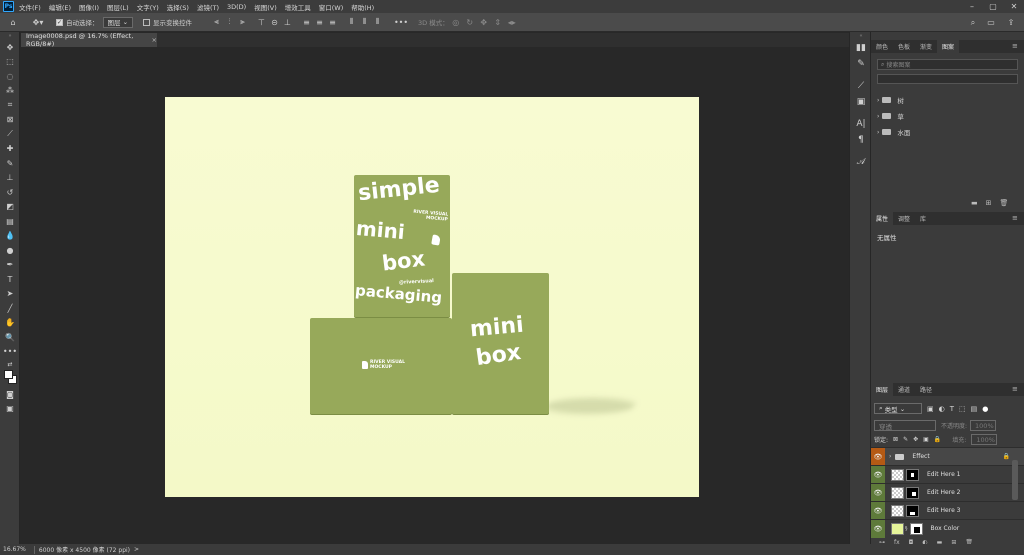 The width and height of the screenshot is (1024, 555). I want to click on lock-all-icon: 🔒, so click(937, 439).